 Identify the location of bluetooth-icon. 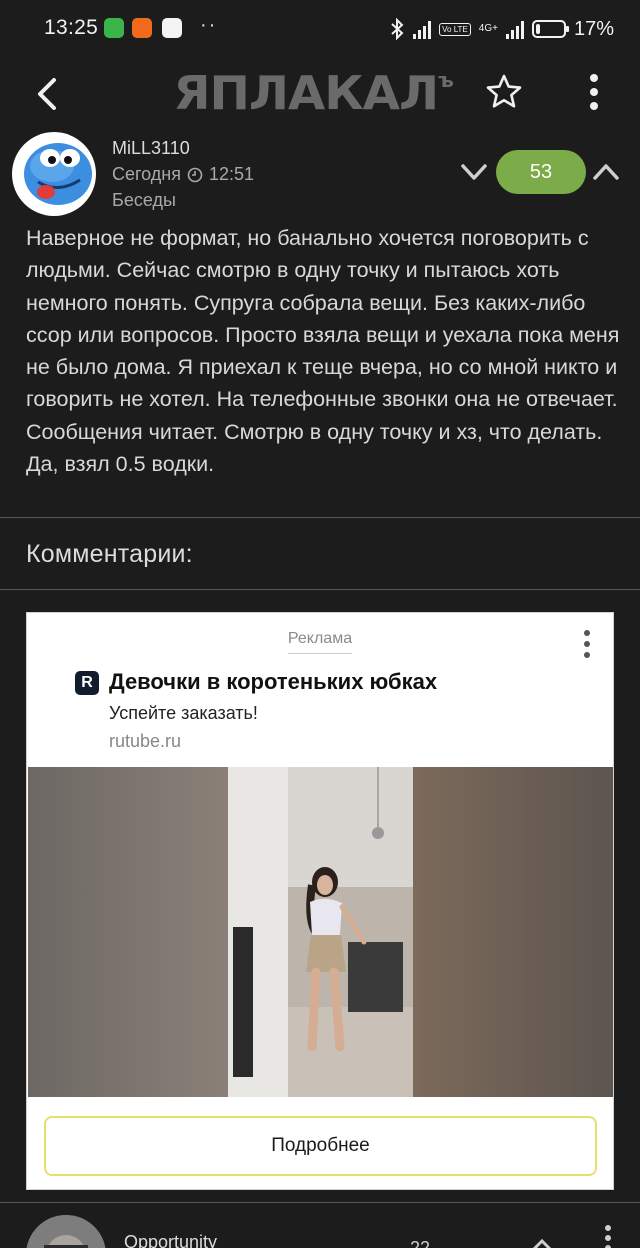
(397, 29).